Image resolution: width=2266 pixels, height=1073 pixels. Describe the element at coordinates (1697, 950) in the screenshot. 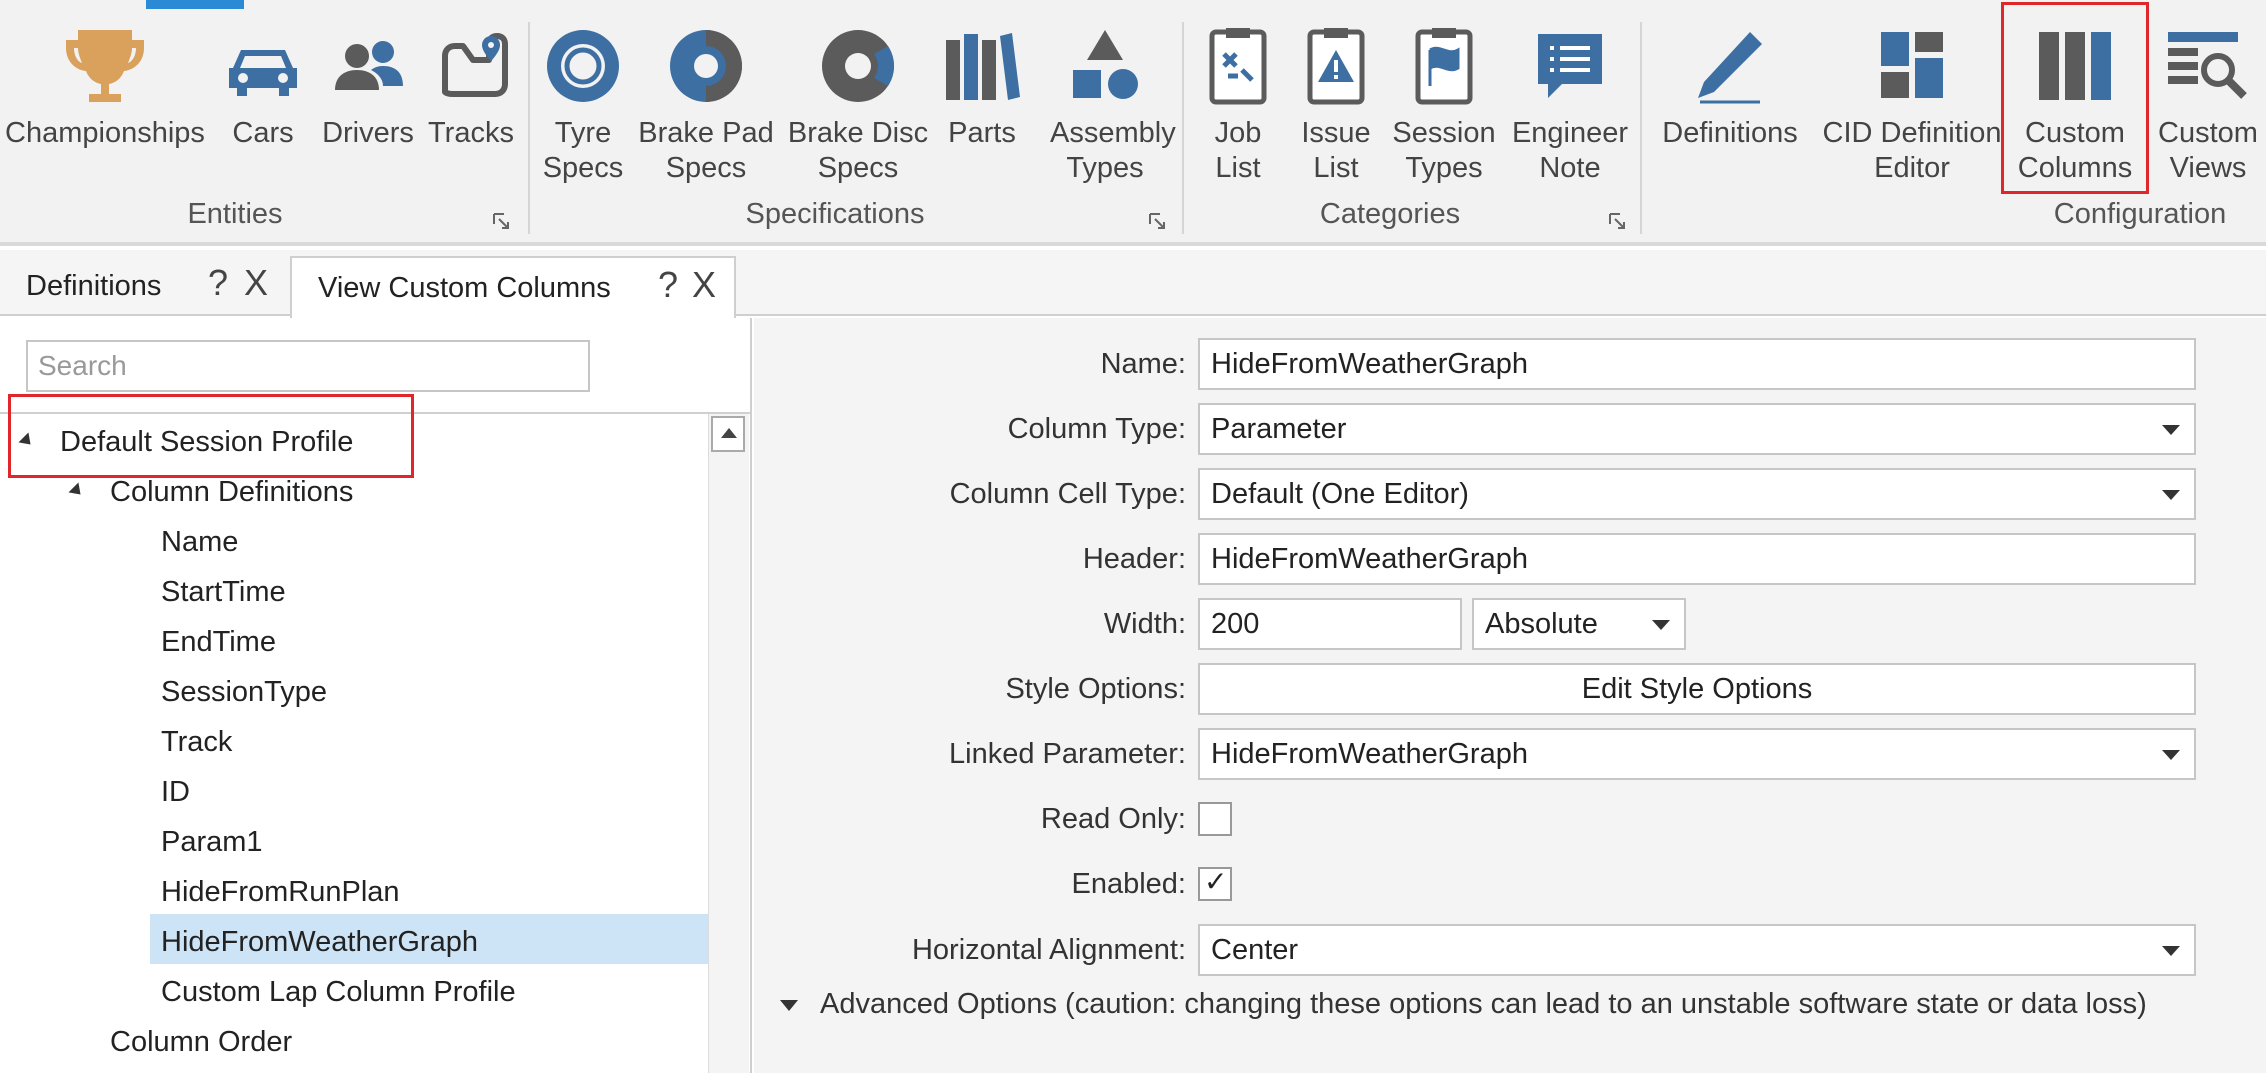

I see `horizontal-alignment-dropdown: Center` at that location.